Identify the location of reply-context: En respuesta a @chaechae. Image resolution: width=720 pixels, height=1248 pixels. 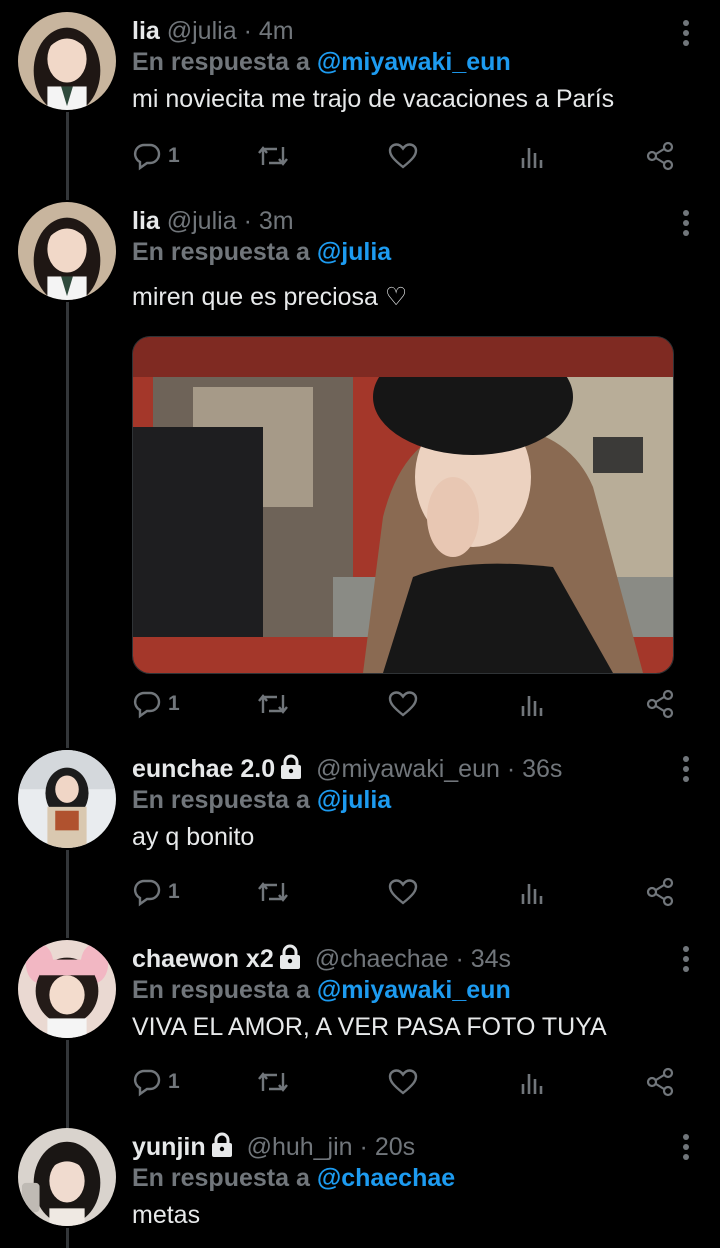
(406, 1178).